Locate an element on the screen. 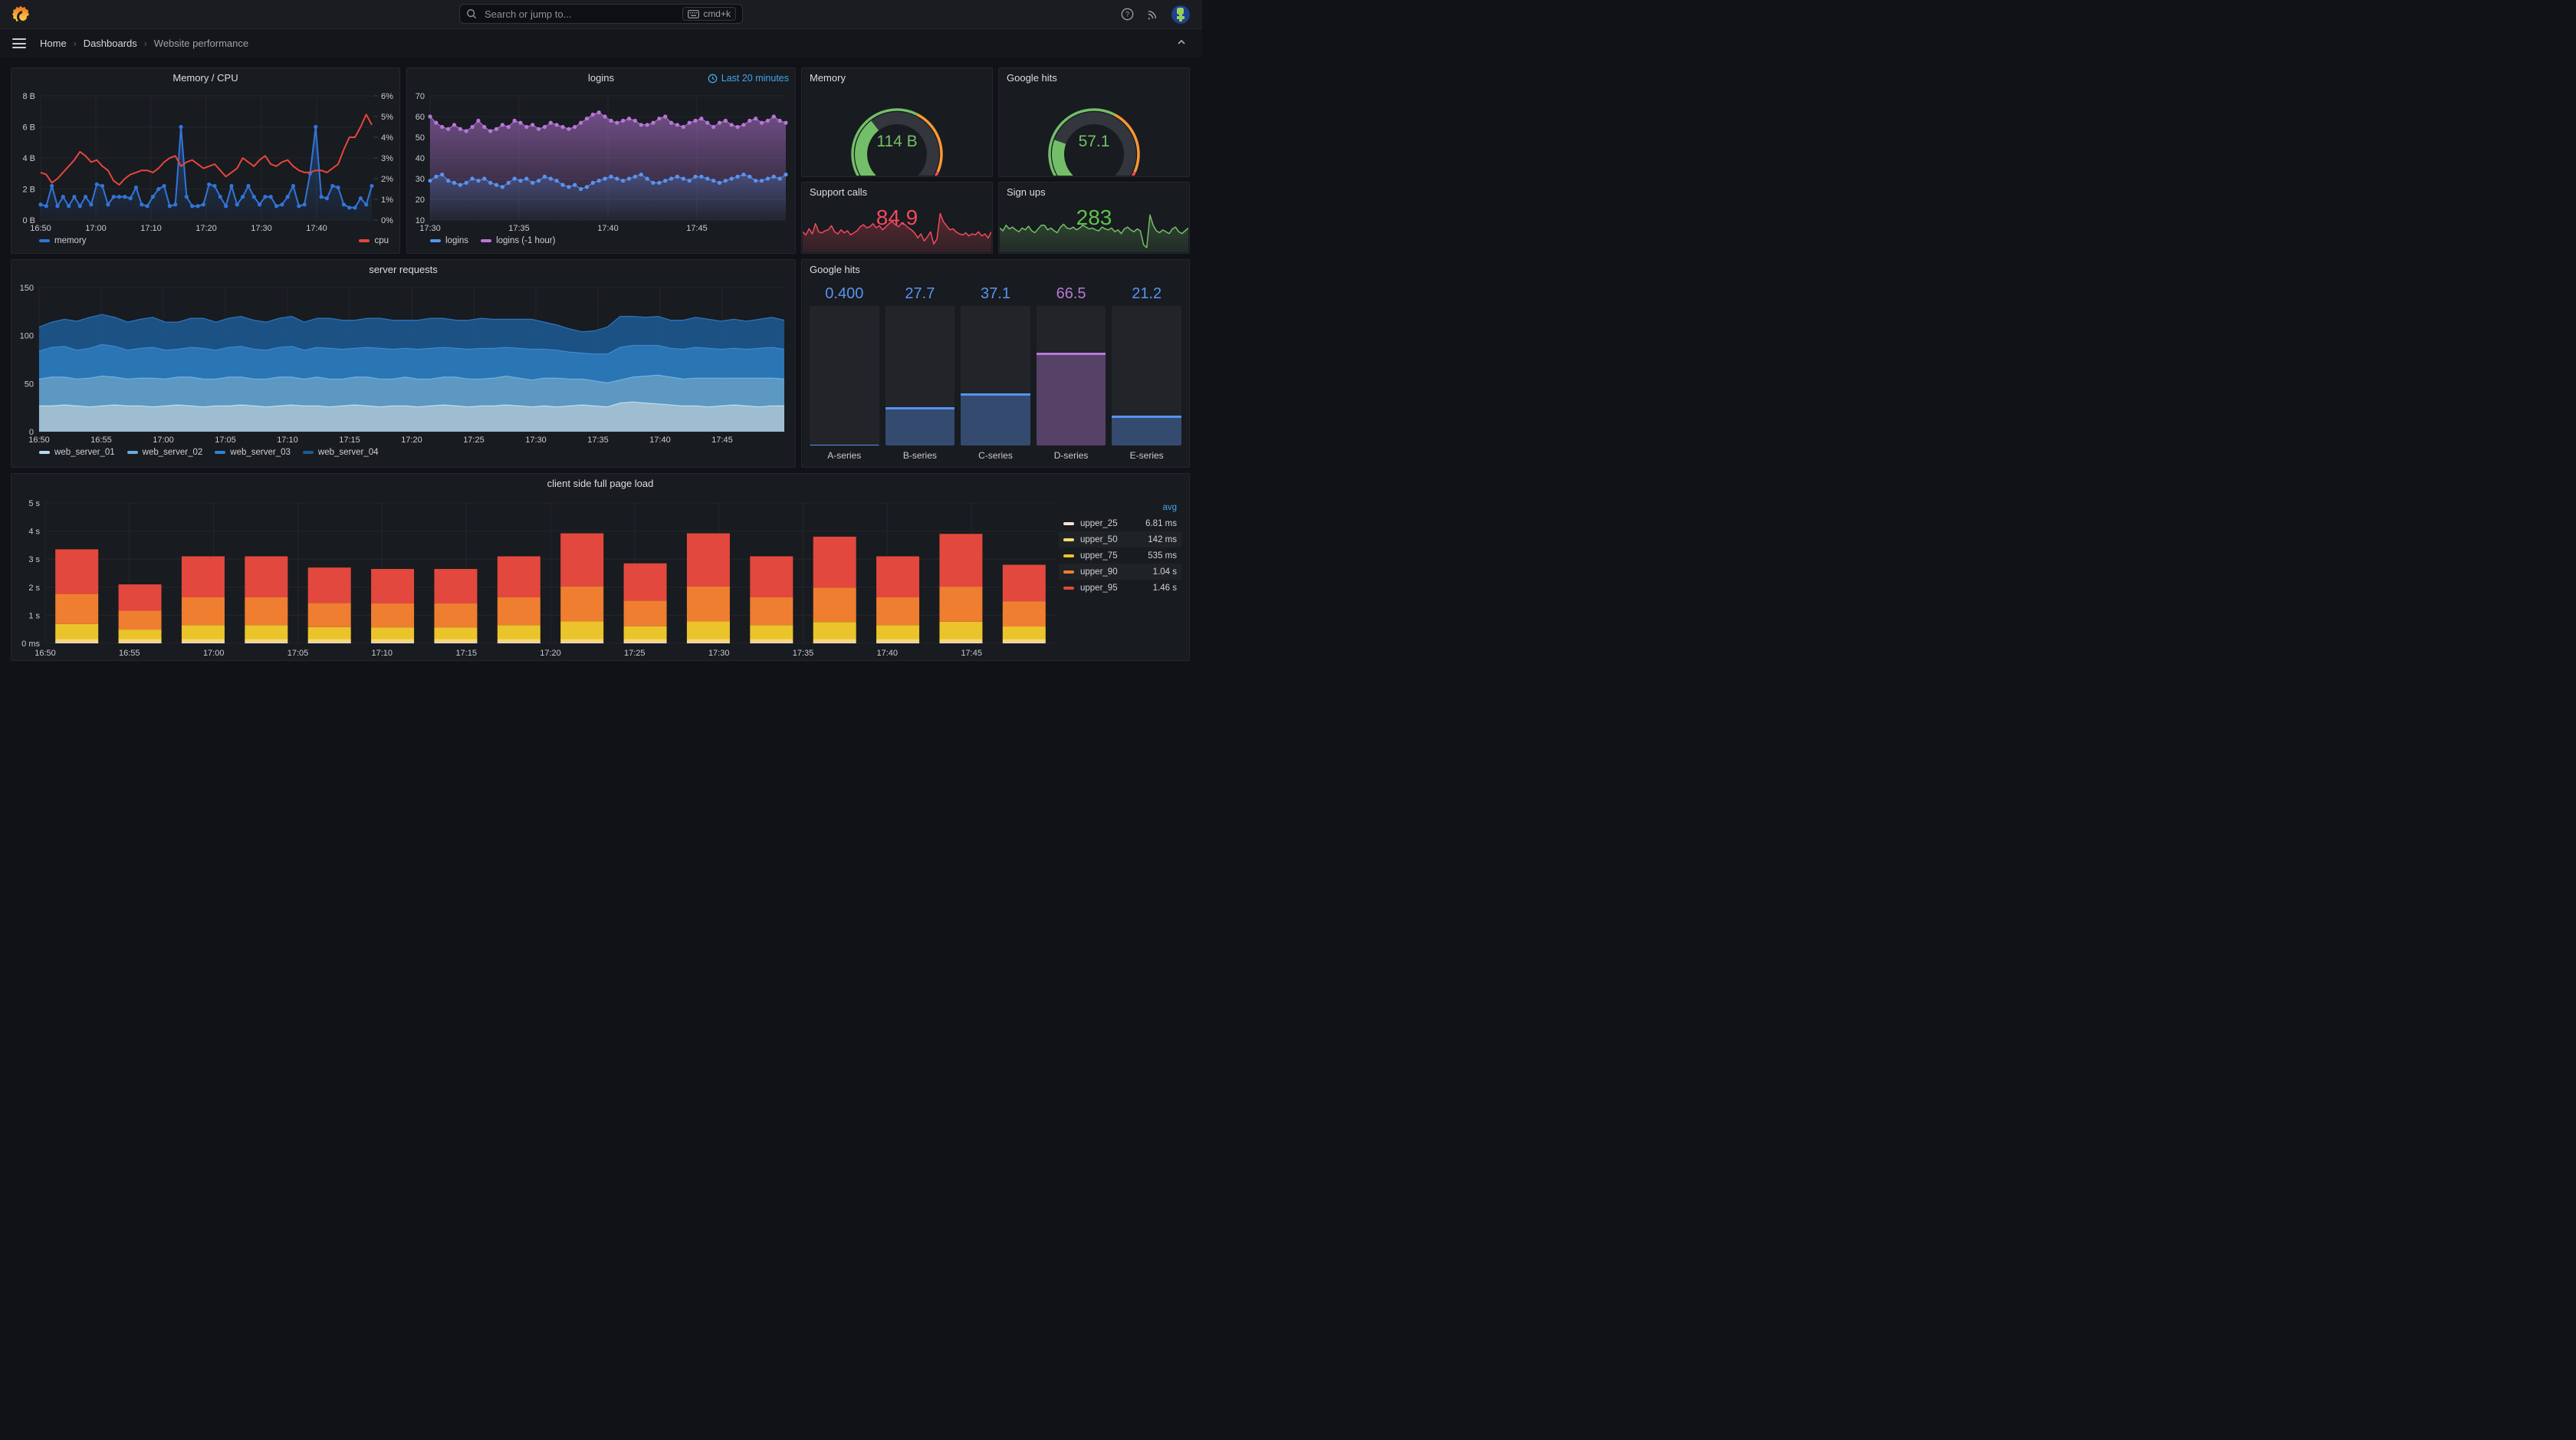 This screenshot has width=2576, height=1440. legend-item: web_server_04 is located at coordinates (340, 452).